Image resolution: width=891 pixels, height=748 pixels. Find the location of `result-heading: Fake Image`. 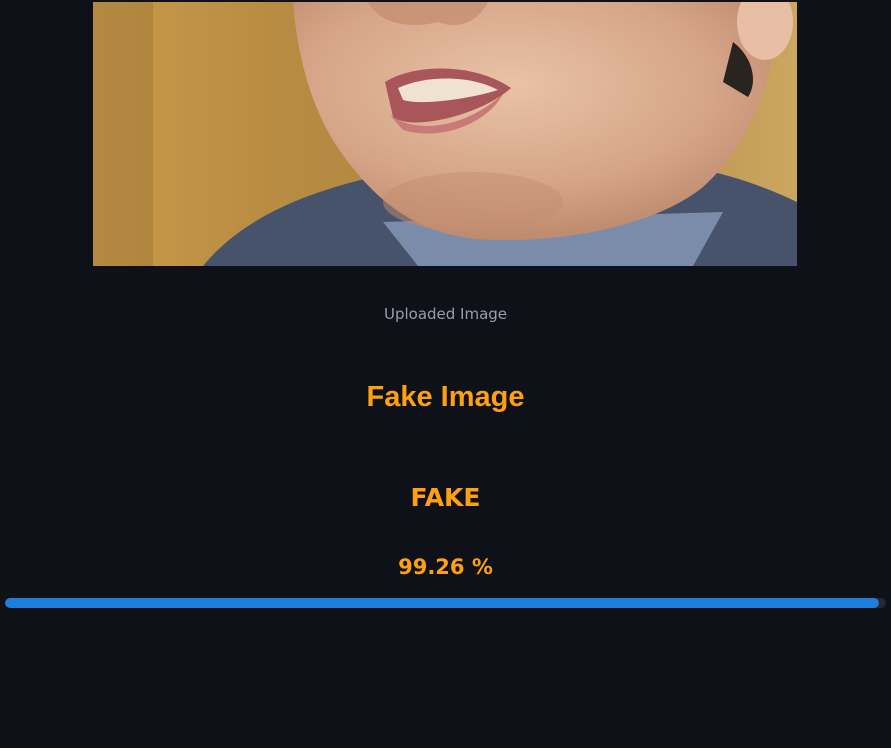

result-heading: Fake Image is located at coordinates (445, 397).